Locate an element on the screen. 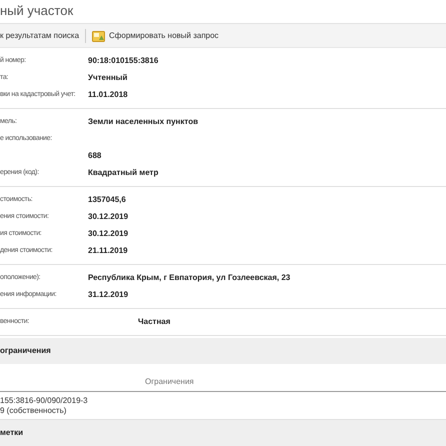 The image size is (446, 446). field-value: 90:18:010155:3816 is located at coordinates (123, 60).